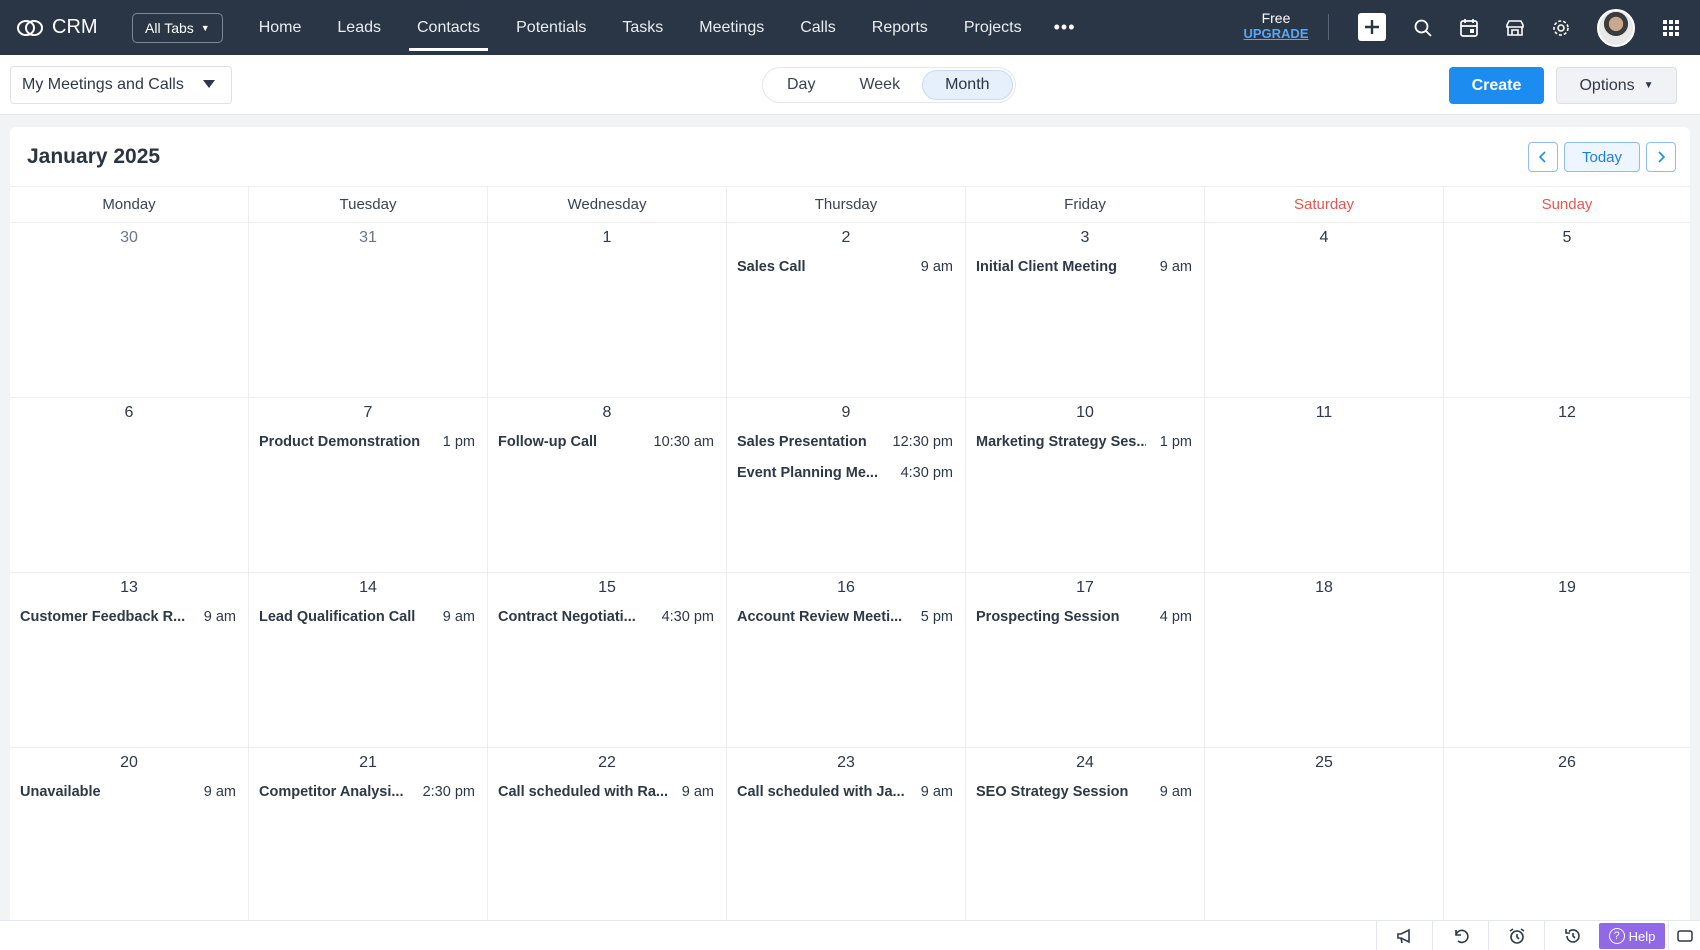  I want to click on event-time: 4:30 pm, so click(687, 616).